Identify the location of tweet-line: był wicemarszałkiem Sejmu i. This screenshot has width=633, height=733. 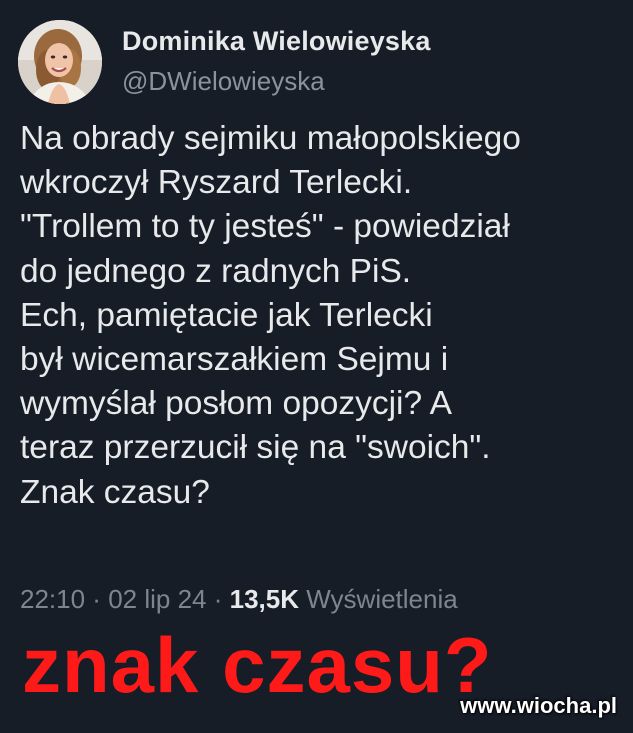
(234, 359).